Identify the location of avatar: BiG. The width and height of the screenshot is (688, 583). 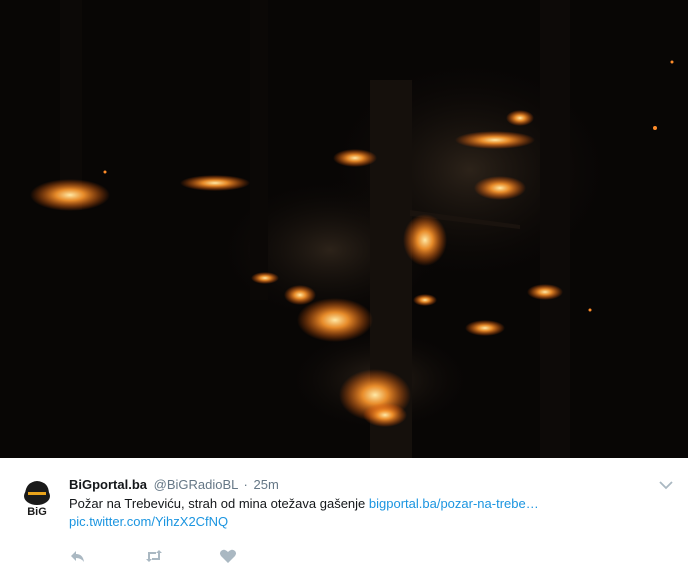
(37, 500).